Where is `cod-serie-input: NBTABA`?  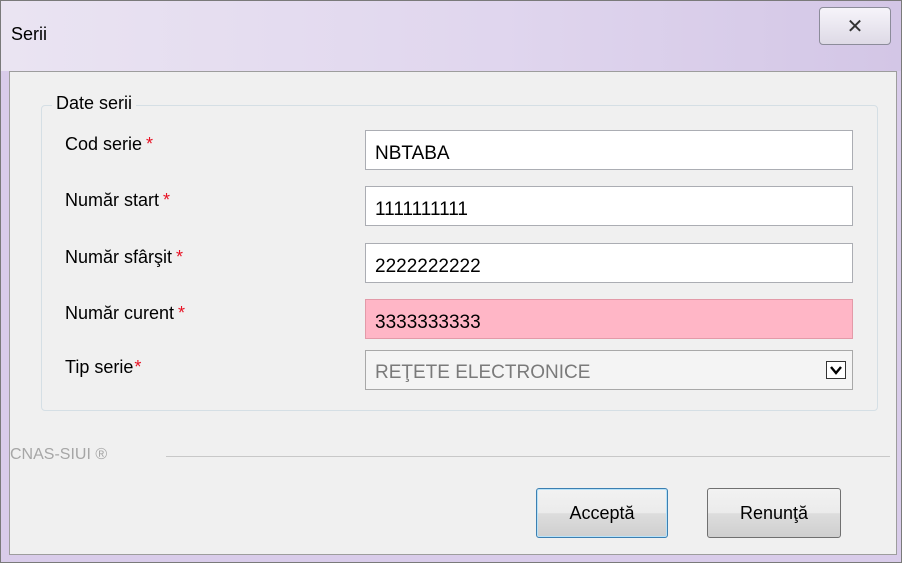
cod-serie-input: NBTABA is located at coordinates (609, 150).